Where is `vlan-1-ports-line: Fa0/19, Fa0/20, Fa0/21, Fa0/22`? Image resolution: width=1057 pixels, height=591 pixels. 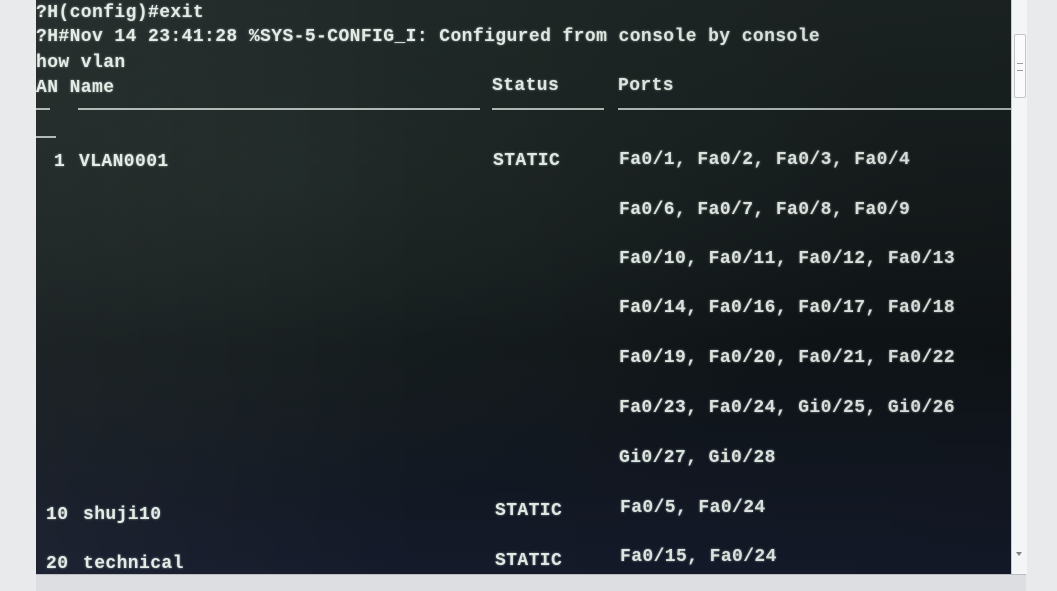 vlan-1-ports-line: Fa0/19, Fa0/20, Fa0/21, Fa0/22 is located at coordinates (787, 358).